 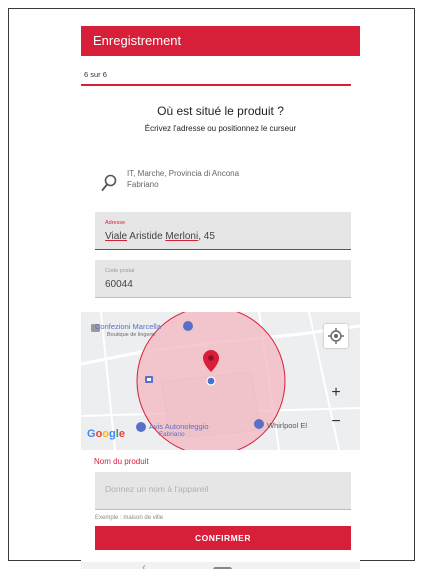 I want to click on shop-marker-icon, so click(x=188, y=326).